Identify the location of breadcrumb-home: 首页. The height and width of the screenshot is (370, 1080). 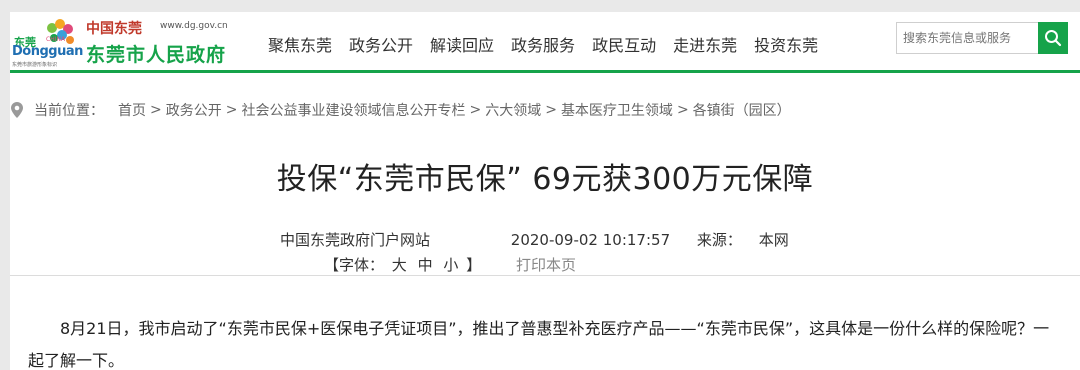
(132, 110).